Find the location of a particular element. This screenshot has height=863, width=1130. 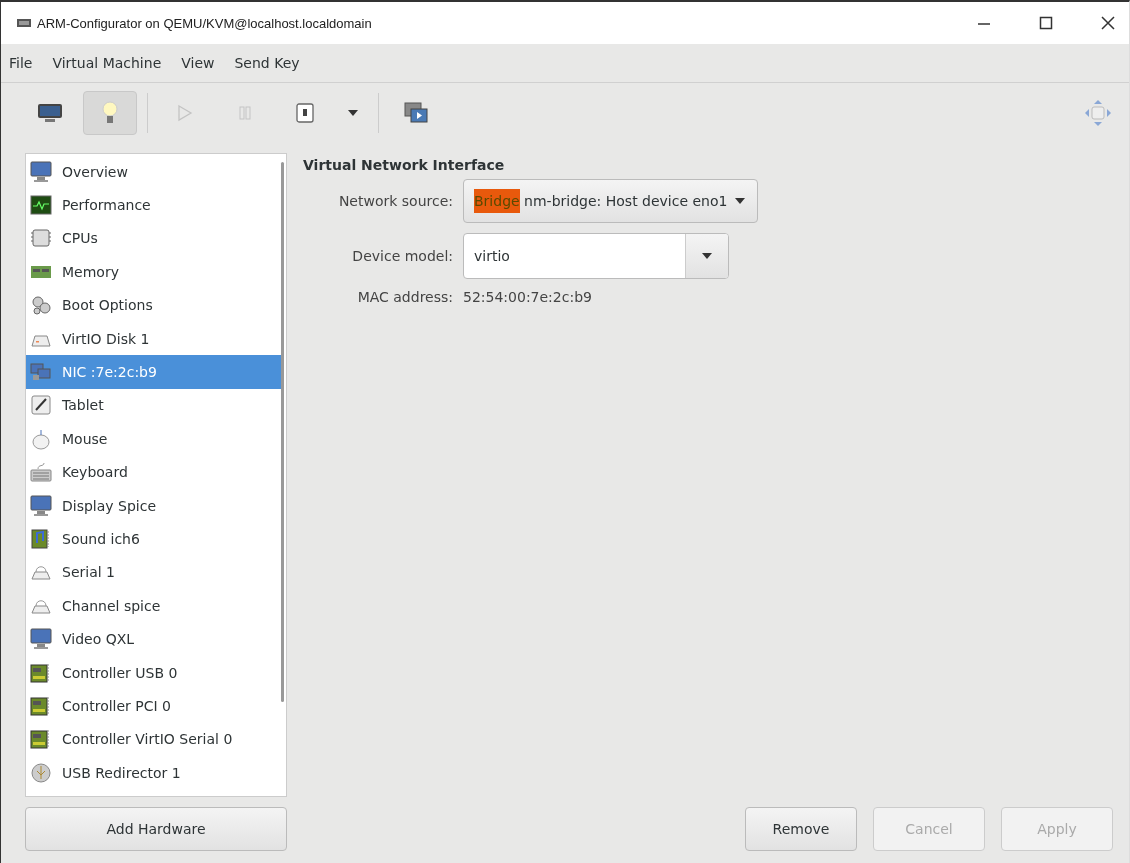

hardware-list-item: Sound ich6 is located at coordinates (154, 539).